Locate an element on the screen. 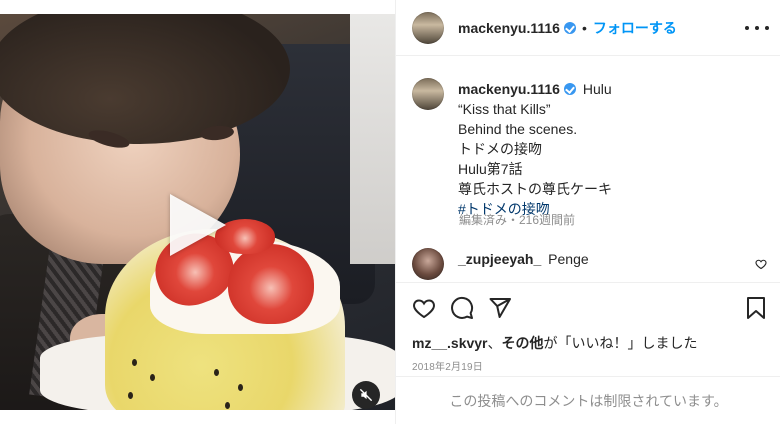 The width and height of the screenshot is (780, 424). comment-text: Penge is located at coordinates (568, 259).